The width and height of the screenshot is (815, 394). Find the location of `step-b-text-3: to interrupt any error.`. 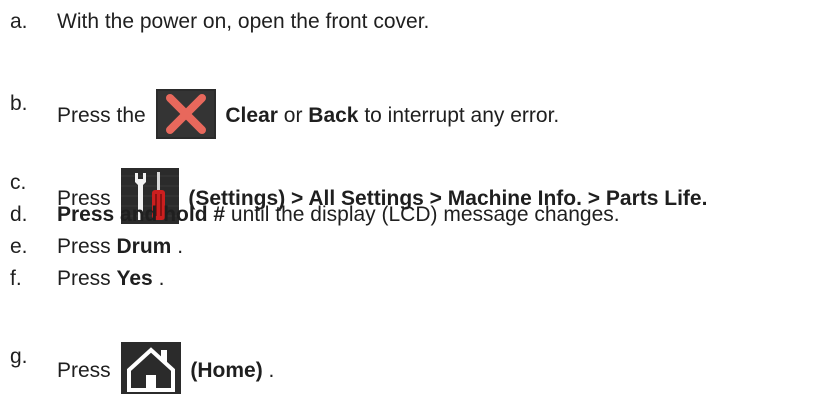

step-b-text-3: to interrupt any error. is located at coordinates (462, 115).